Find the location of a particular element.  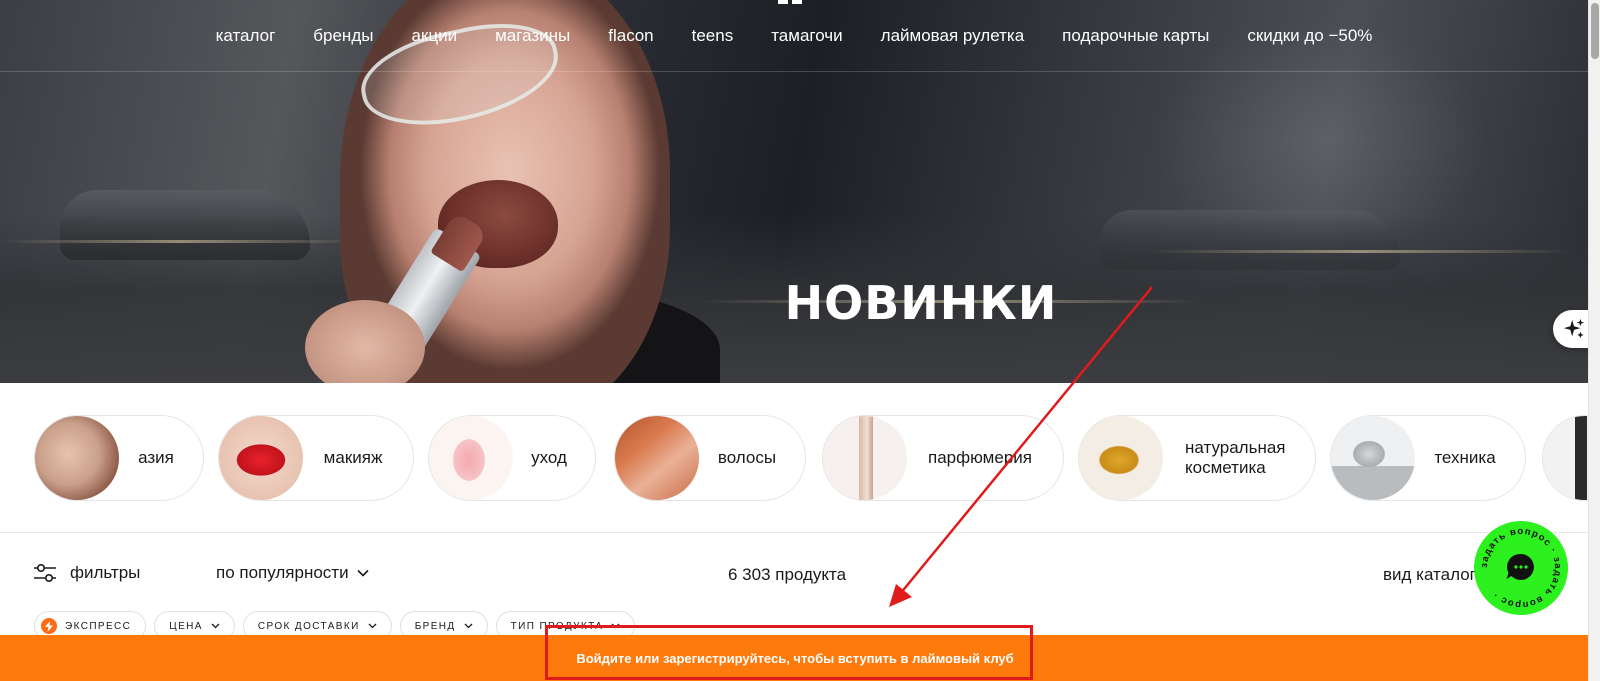

sparkle-icon is located at coordinates (1574, 328).